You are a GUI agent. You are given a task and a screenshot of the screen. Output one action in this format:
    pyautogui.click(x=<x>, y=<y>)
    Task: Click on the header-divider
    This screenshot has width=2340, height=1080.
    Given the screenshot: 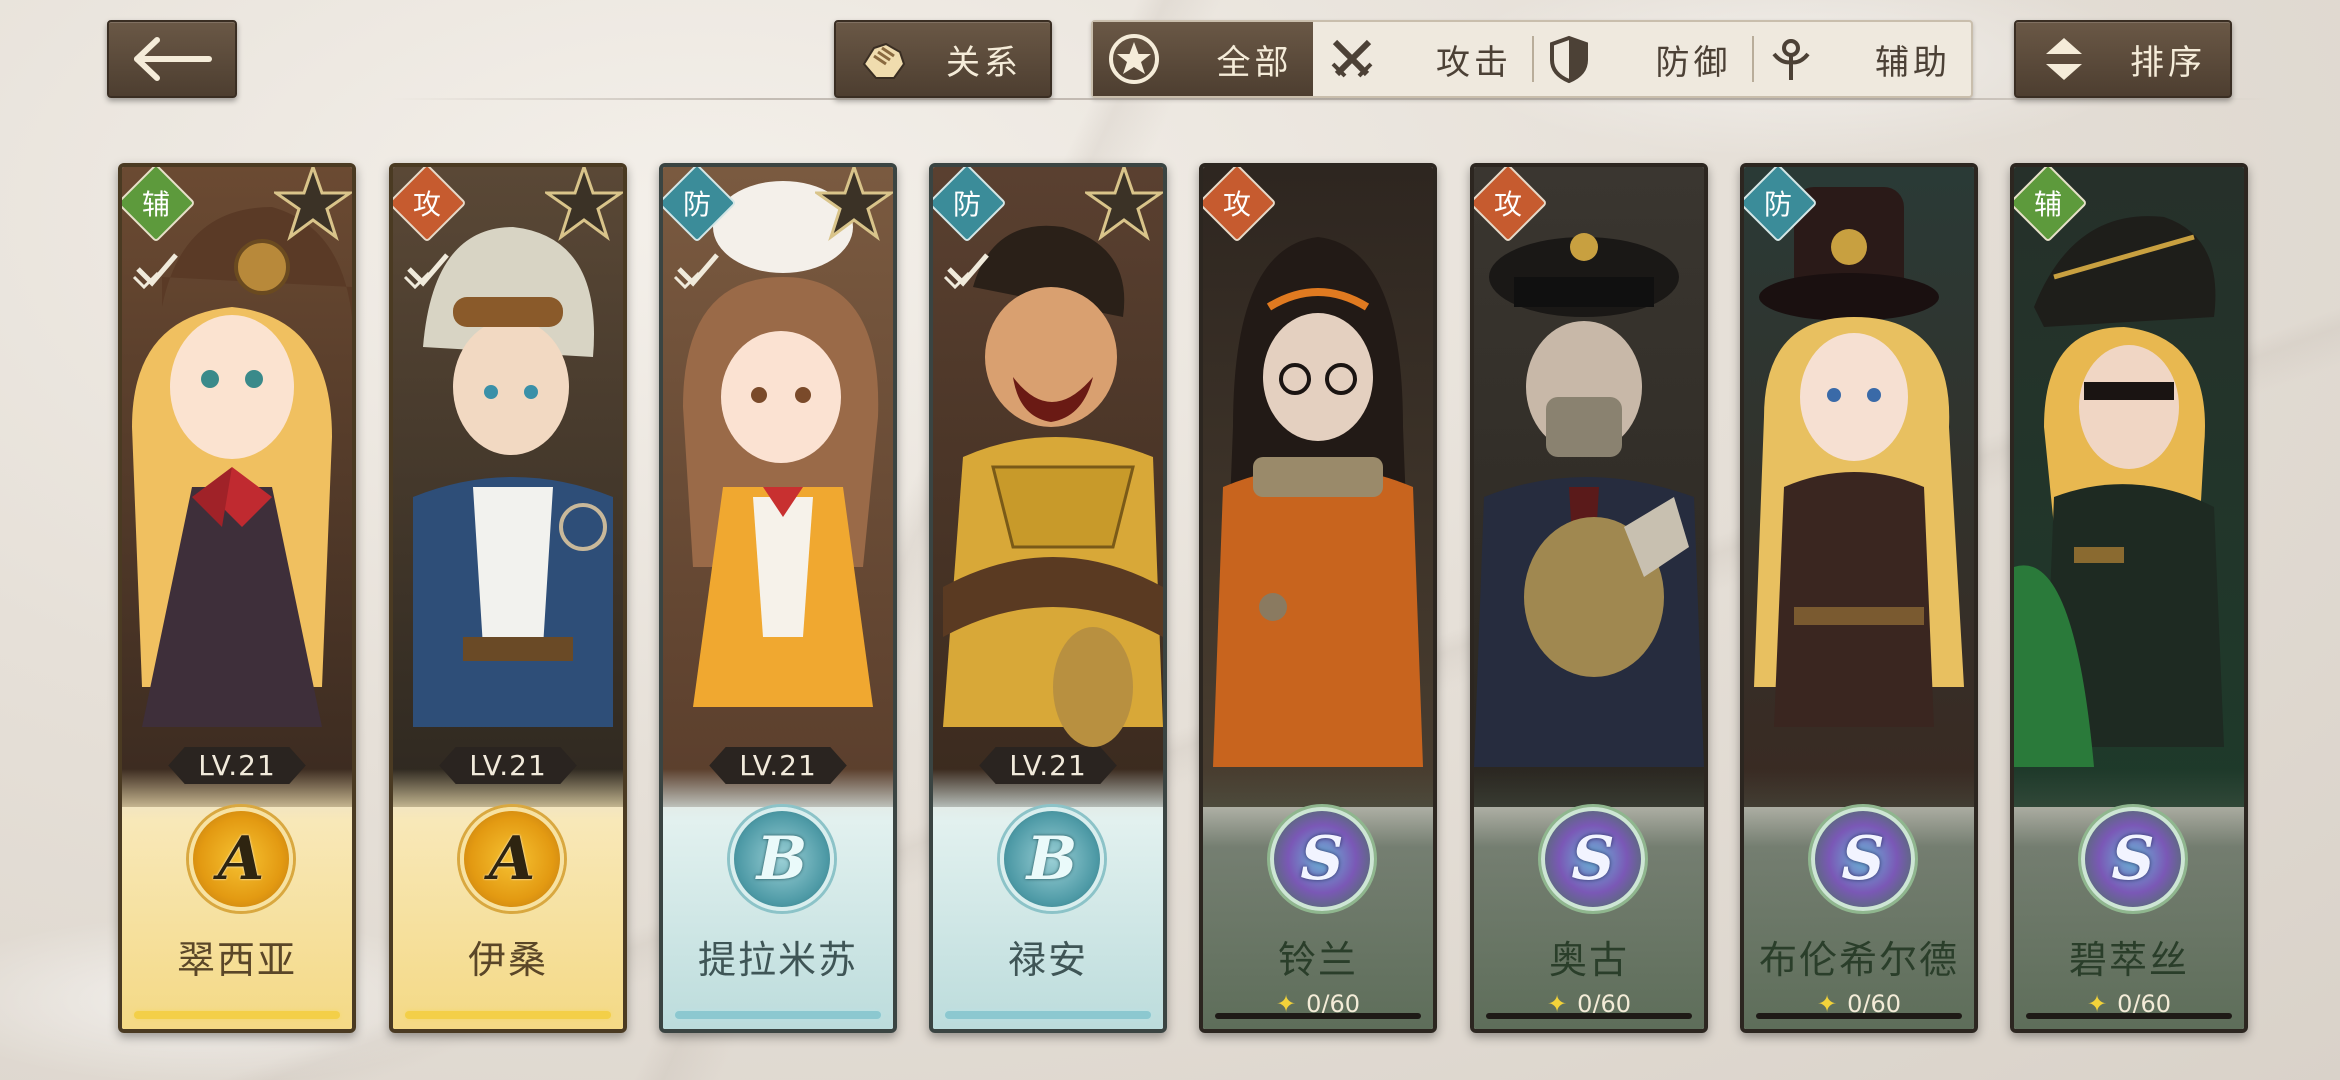 What is the action you would take?
    pyautogui.click(x=1330, y=99)
    